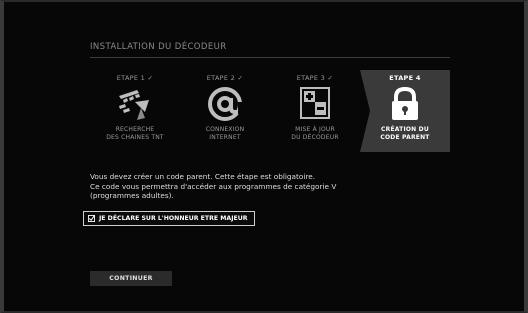 The height and width of the screenshot is (313, 528). What do you see at coordinates (225, 133) in the screenshot?
I see `step-2-description: CONNEXION INTERNET` at bounding box center [225, 133].